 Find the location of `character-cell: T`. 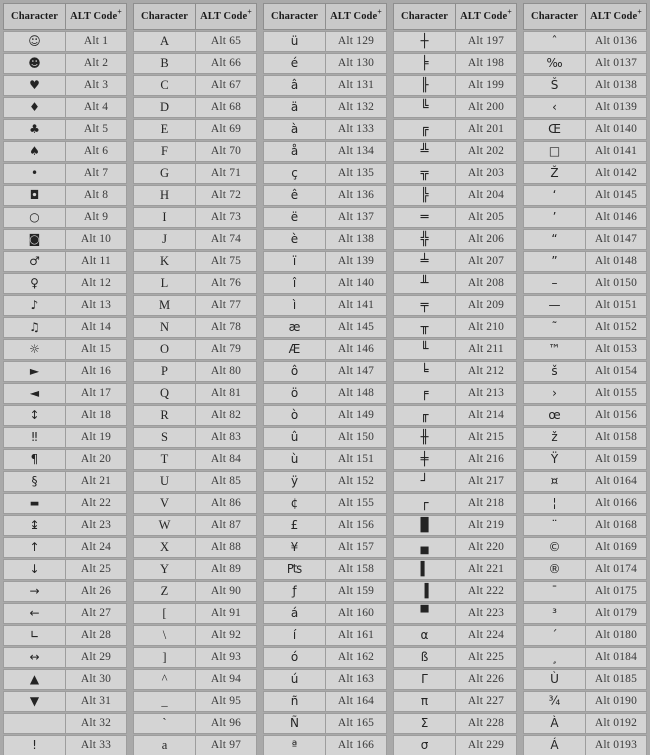

character-cell: T is located at coordinates (164, 459).